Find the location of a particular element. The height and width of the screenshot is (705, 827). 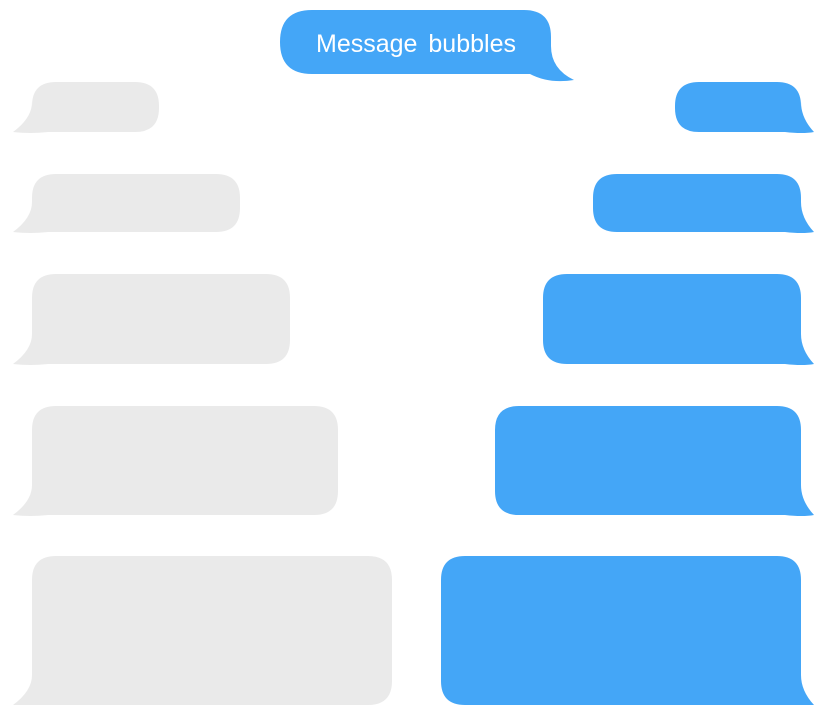

title-bubble: Message bubbles is located at coordinates (427, 46).